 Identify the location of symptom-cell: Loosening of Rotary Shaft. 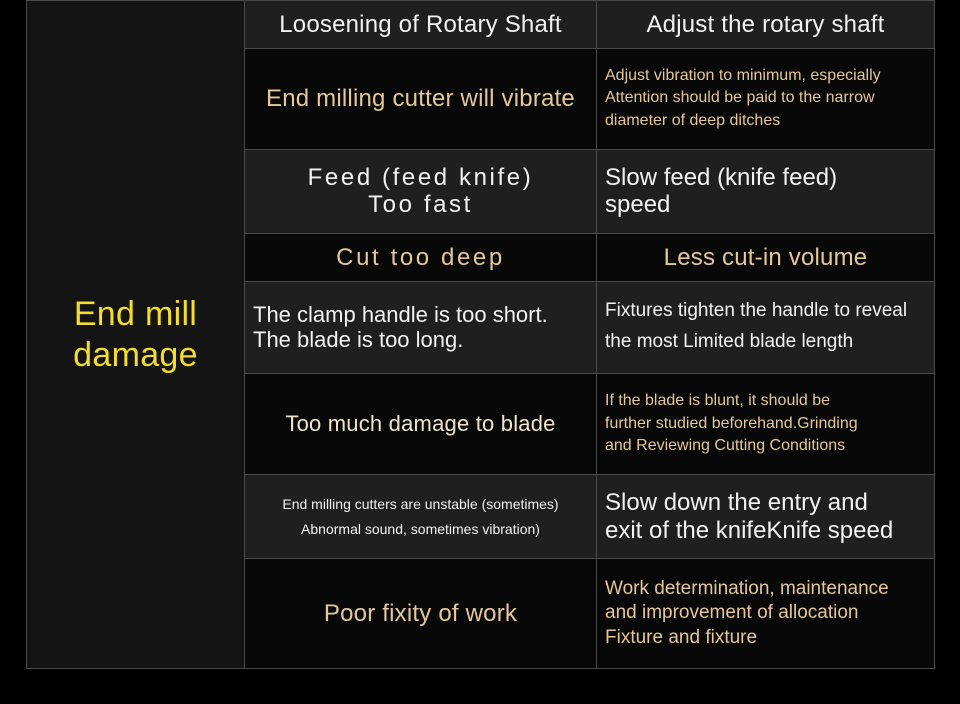
(420, 24).